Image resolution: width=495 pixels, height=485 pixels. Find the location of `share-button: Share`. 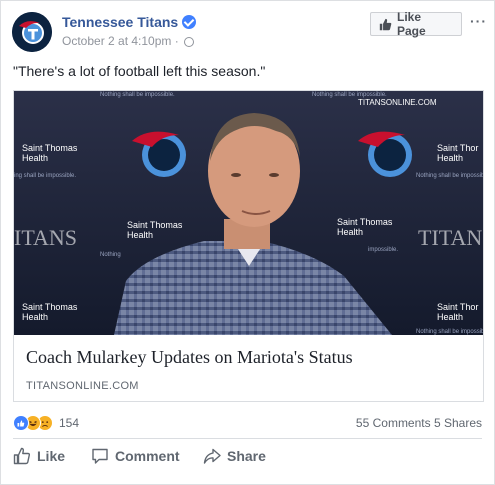

share-button: Share is located at coordinates (234, 456).